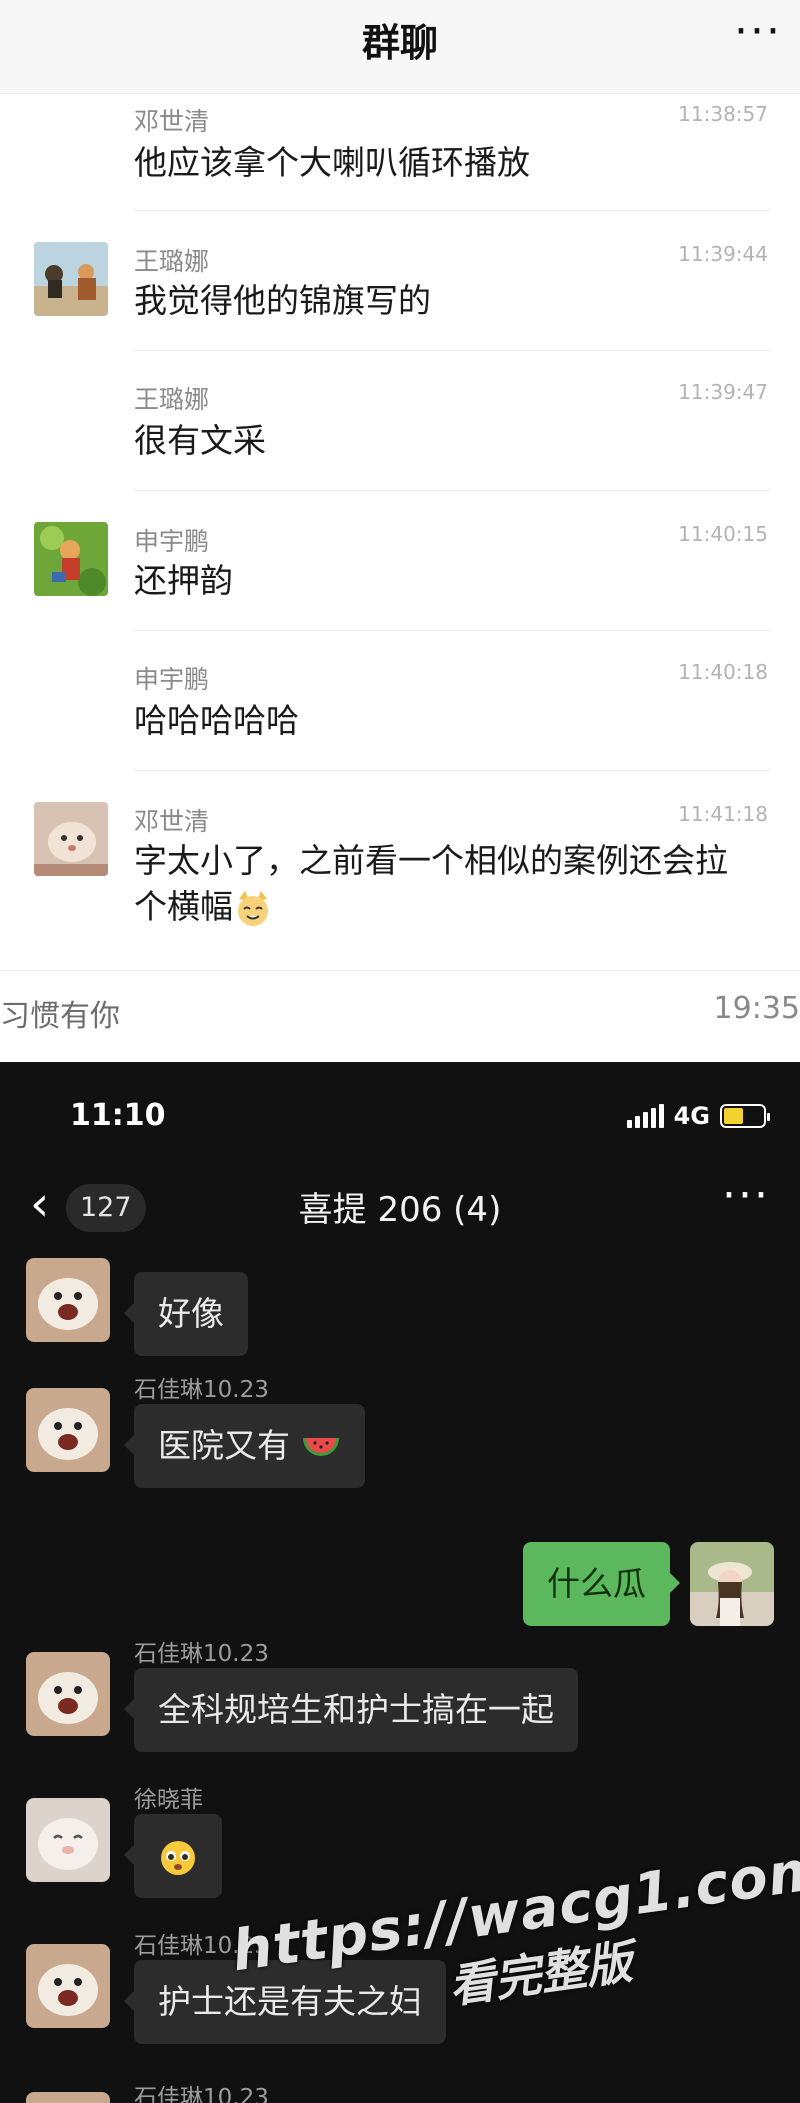 The width and height of the screenshot is (800, 2103). I want to click on chat-nav-bar: ‹ 127 喜提 206 (4) ···, so click(400, 1214).